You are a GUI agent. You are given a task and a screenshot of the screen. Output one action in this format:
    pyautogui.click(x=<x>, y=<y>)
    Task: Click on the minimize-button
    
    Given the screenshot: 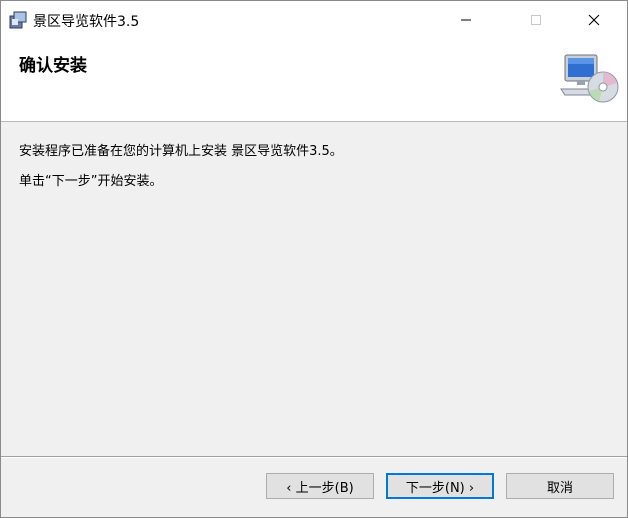 What is the action you would take?
    pyautogui.click(x=466, y=20)
    